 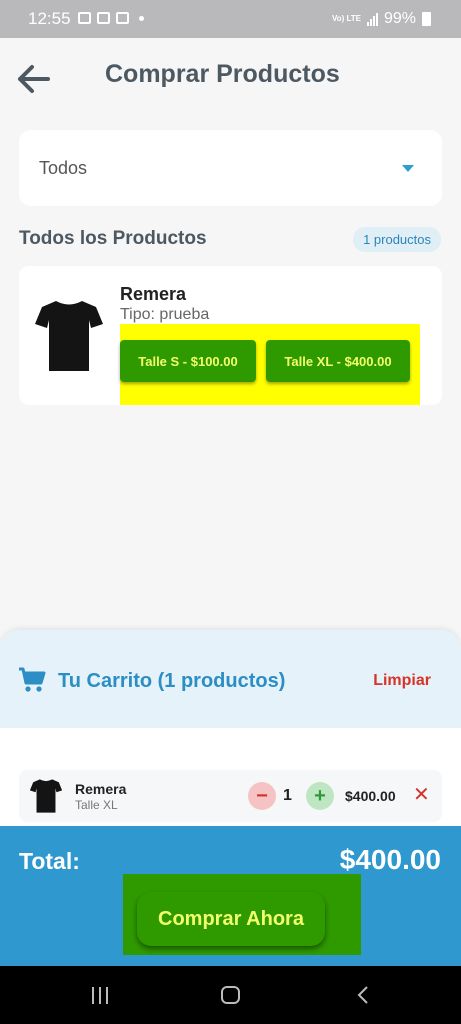 I want to click on variant-button-s: Talle S - $100.00, so click(x=188, y=361).